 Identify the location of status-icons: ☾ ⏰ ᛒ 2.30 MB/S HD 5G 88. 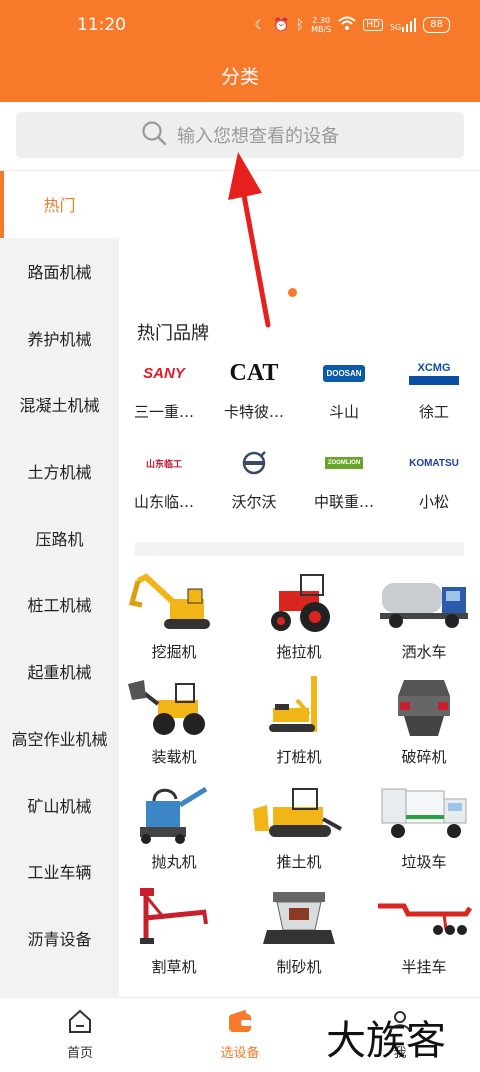
(352, 25).